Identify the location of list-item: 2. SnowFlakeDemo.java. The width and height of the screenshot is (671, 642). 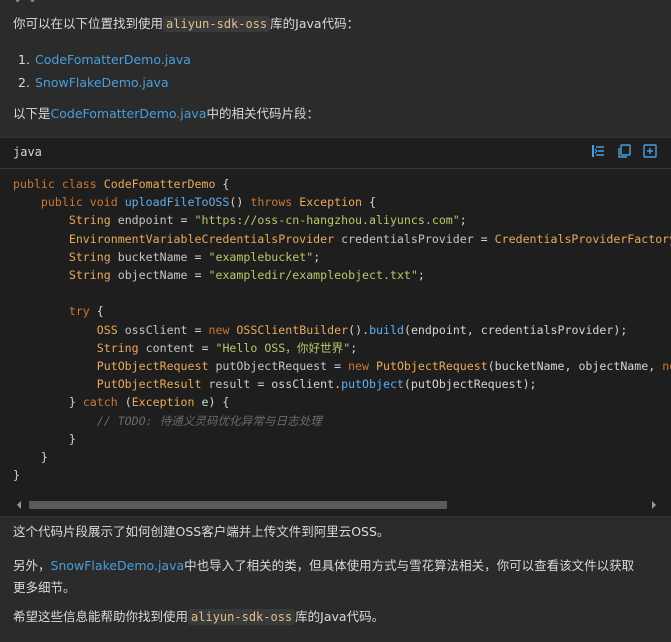
(104, 82).